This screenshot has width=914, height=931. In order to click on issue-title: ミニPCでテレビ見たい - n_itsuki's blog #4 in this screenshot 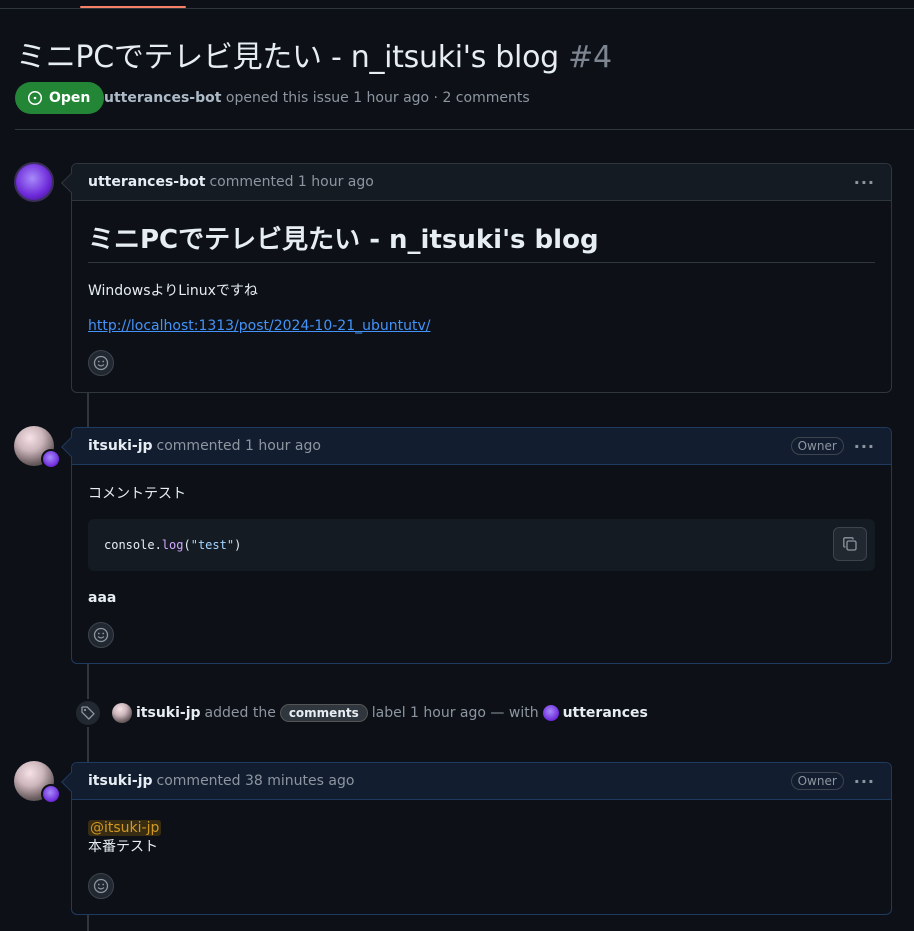, I will do `click(314, 54)`.